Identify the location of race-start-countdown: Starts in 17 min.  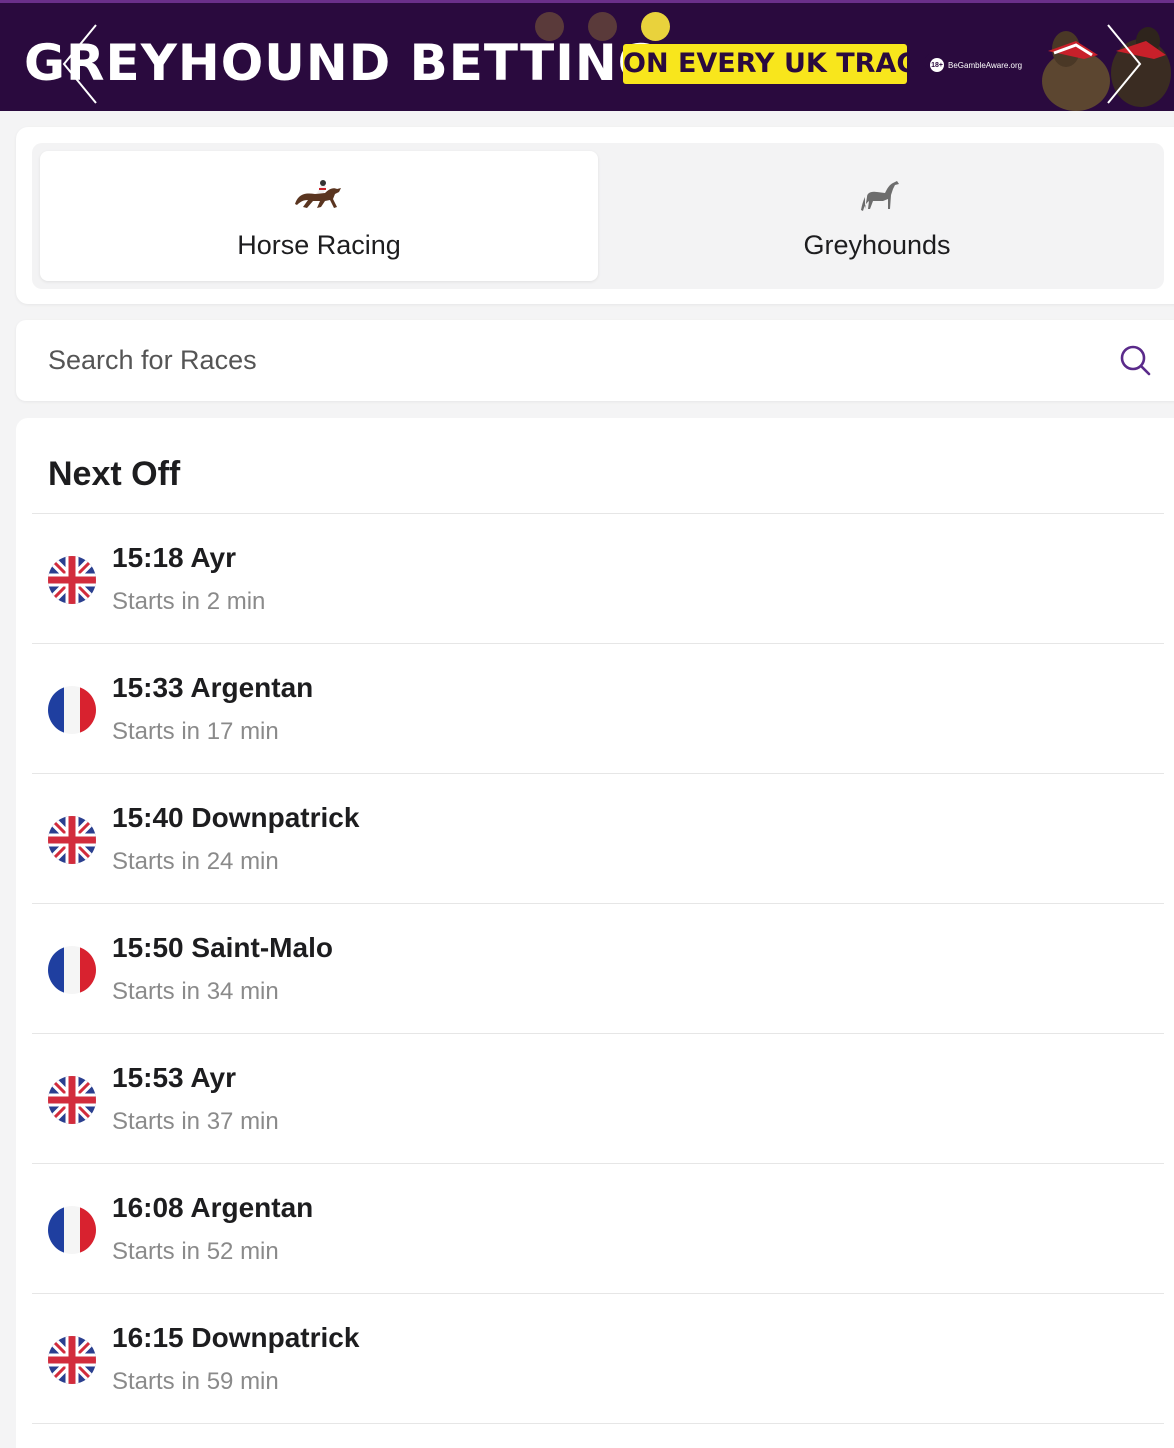
(195, 731).